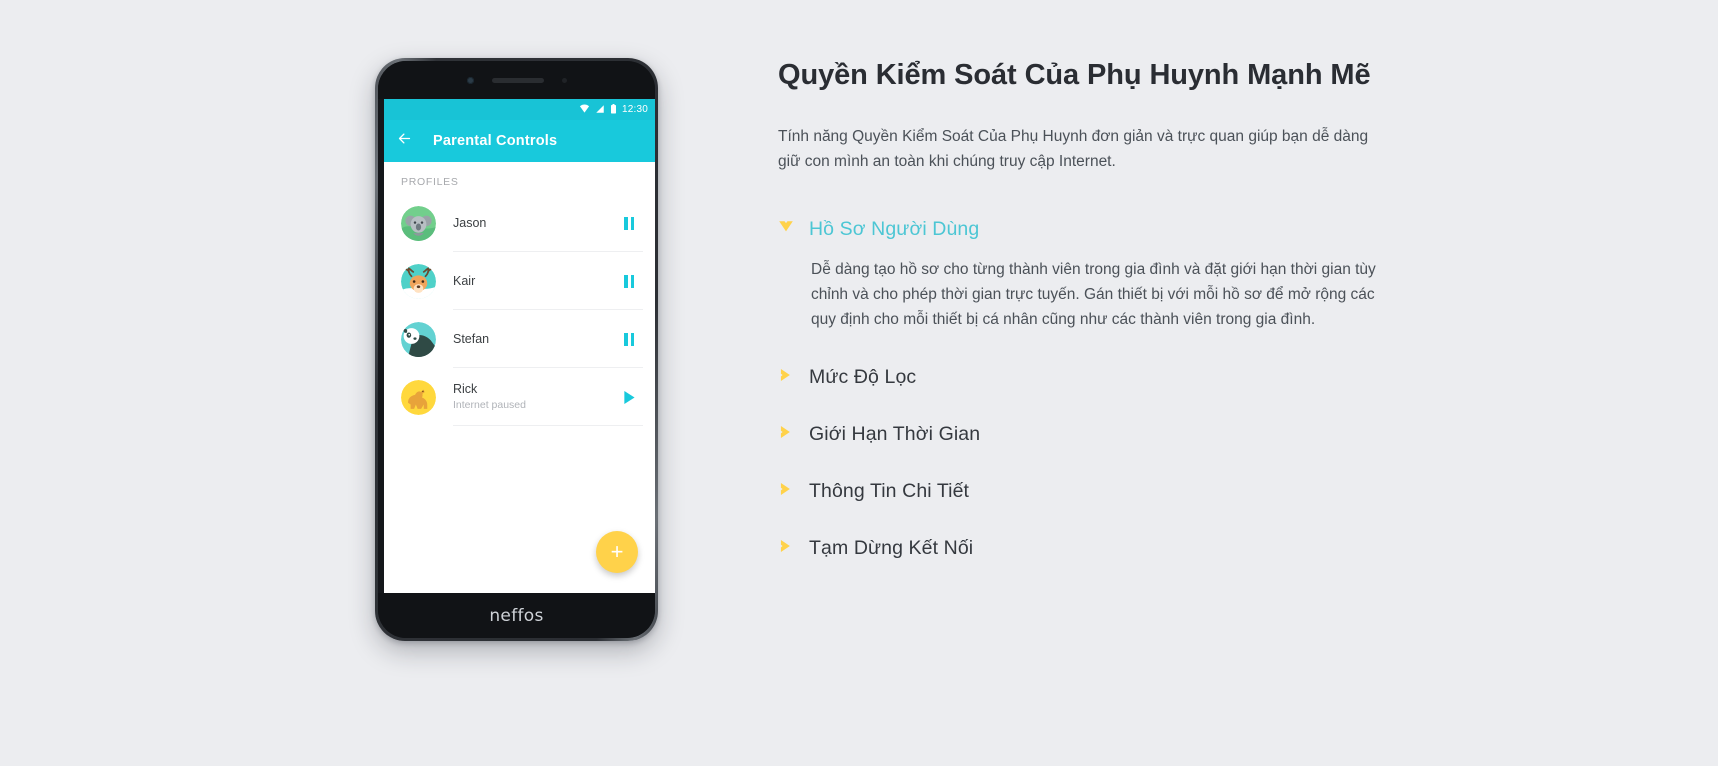 This screenshot has height=766, width=1718. Describe the element at coordinates (430, 182) in the screenshot. I see `profiles-section-label: PROFILES` at that location.